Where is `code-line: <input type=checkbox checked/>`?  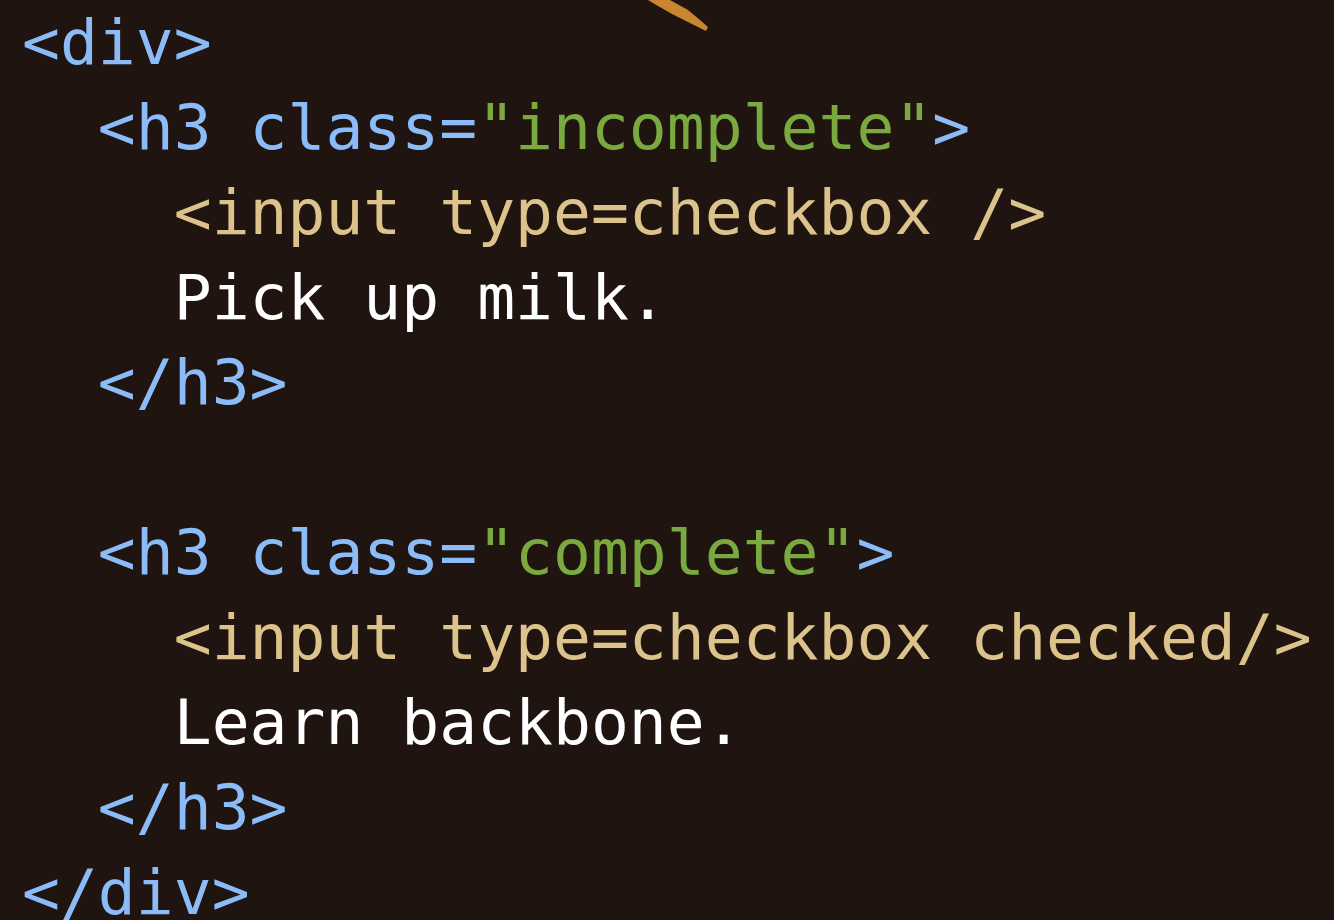 code-line: <input type=checkbox checked/> is located at coordinates (742, 638).